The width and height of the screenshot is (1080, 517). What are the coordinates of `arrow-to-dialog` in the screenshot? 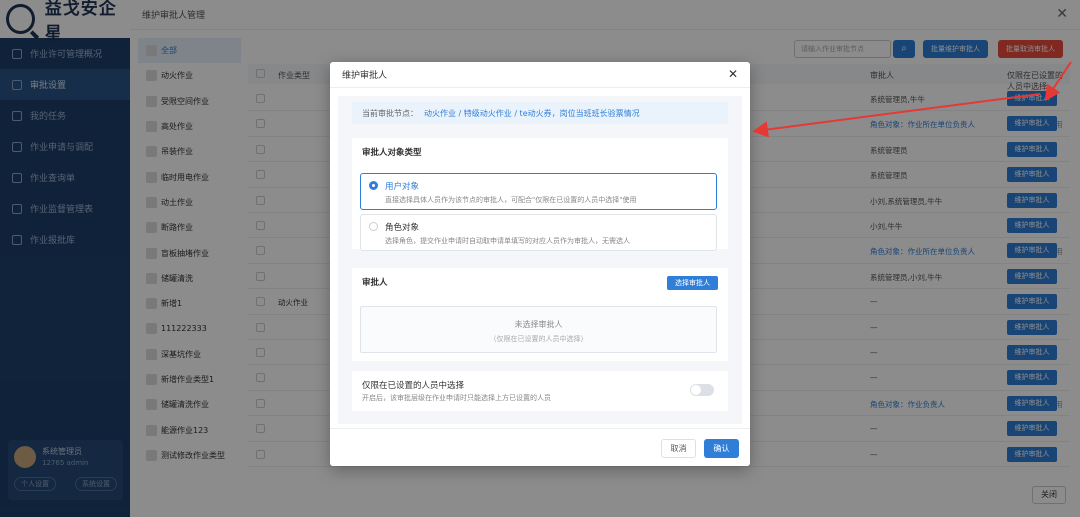 It's located at (896, 115).